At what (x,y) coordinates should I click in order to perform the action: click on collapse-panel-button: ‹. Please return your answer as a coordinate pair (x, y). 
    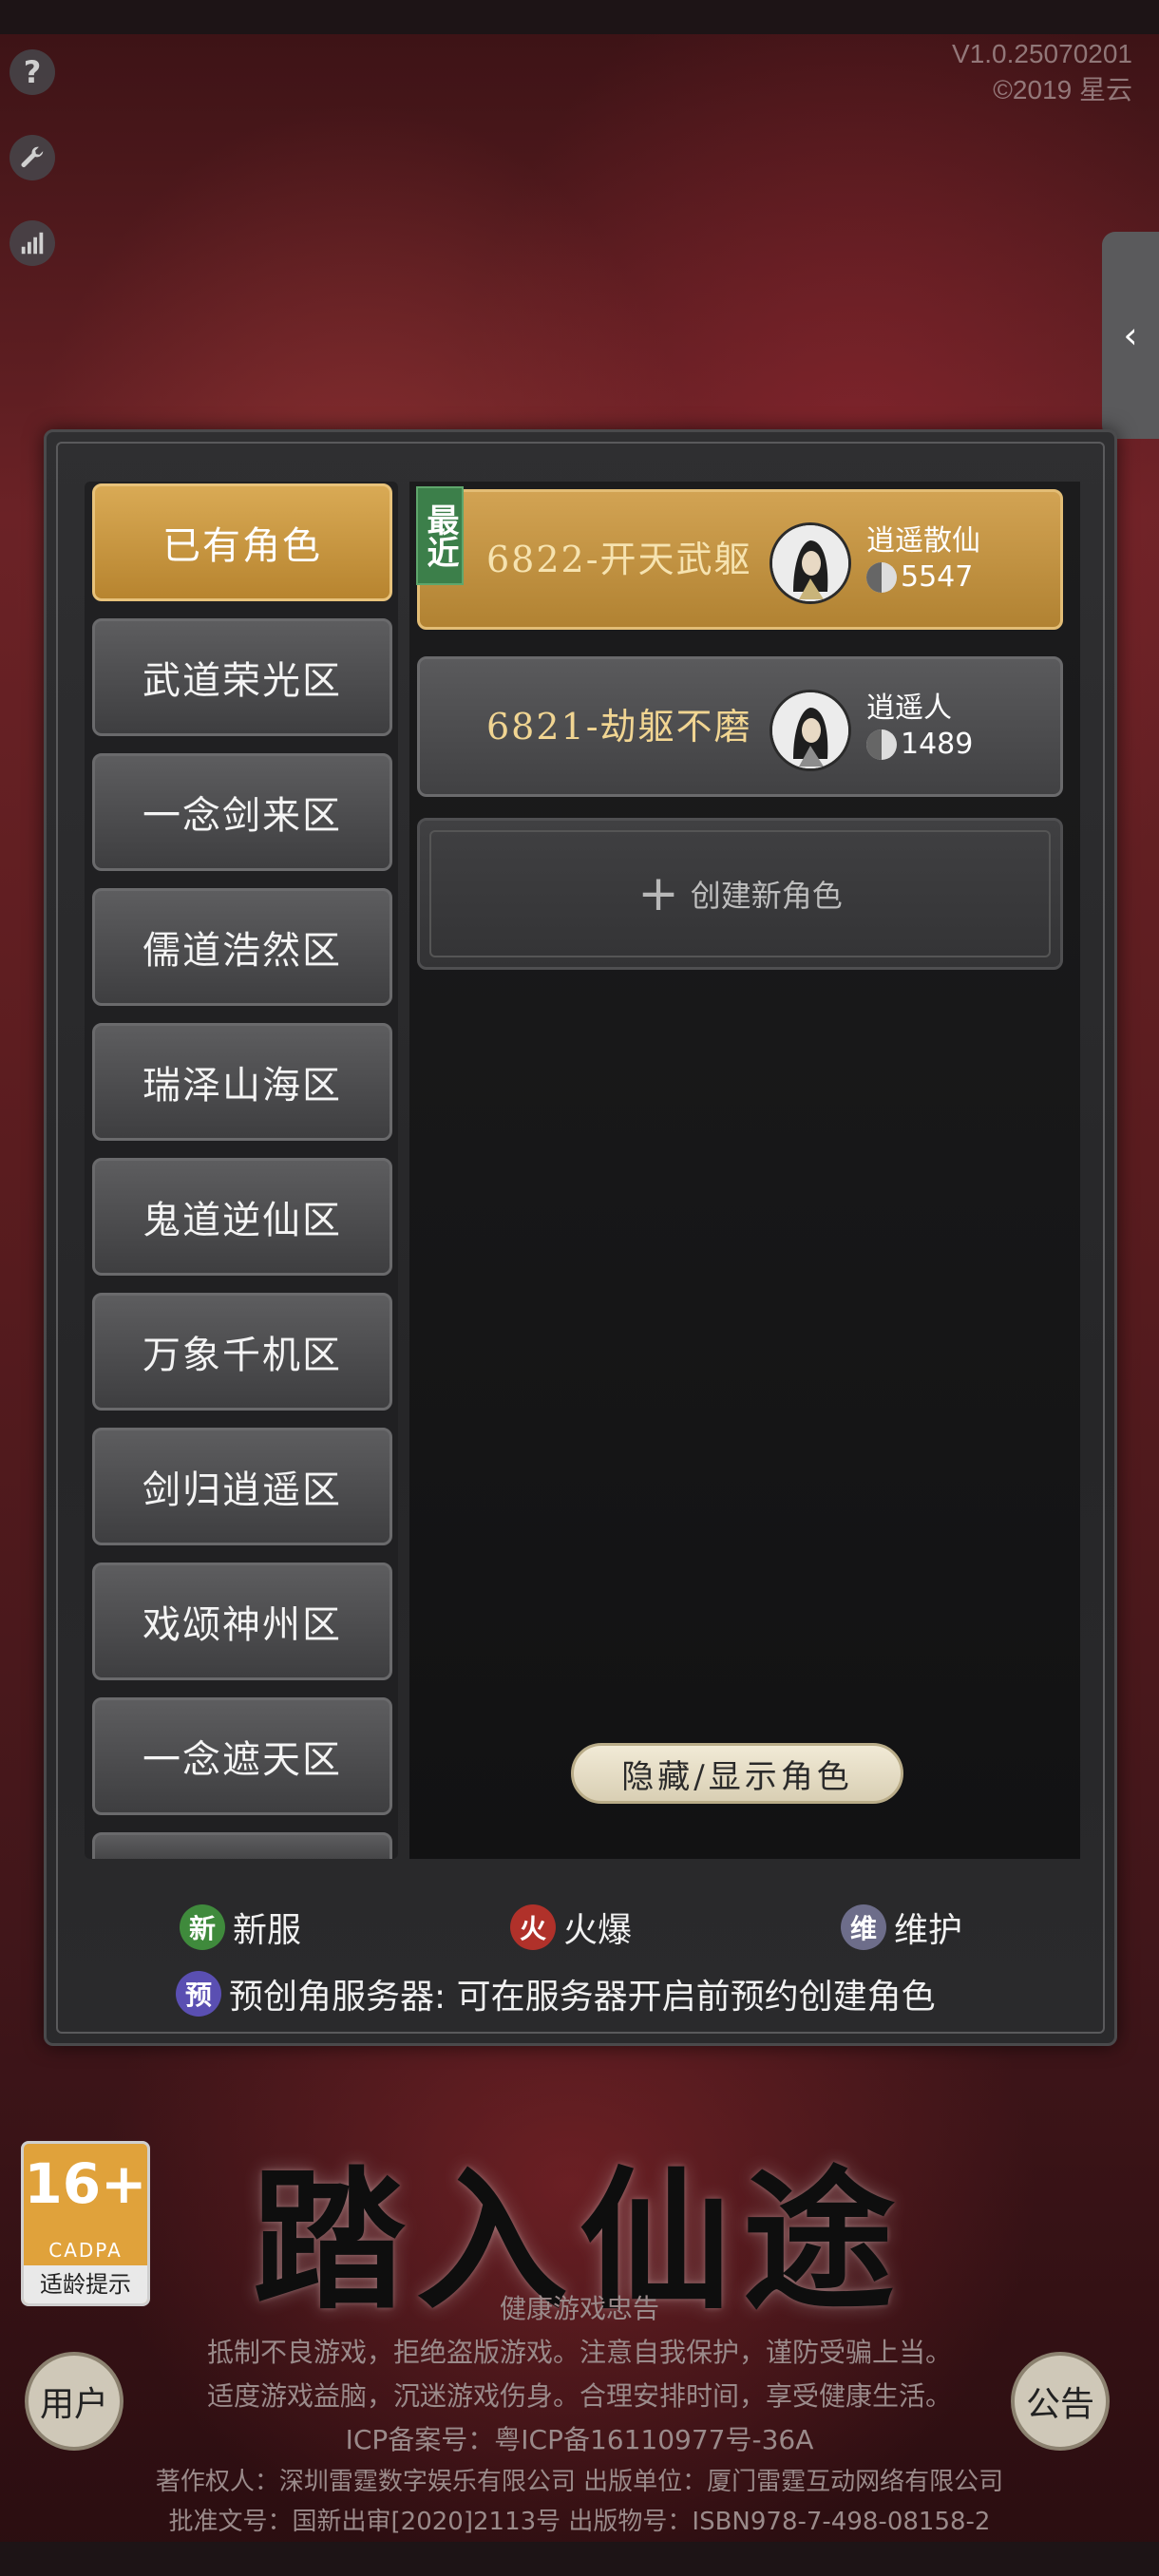
    Looking at the image, I should click on (1130, 335).